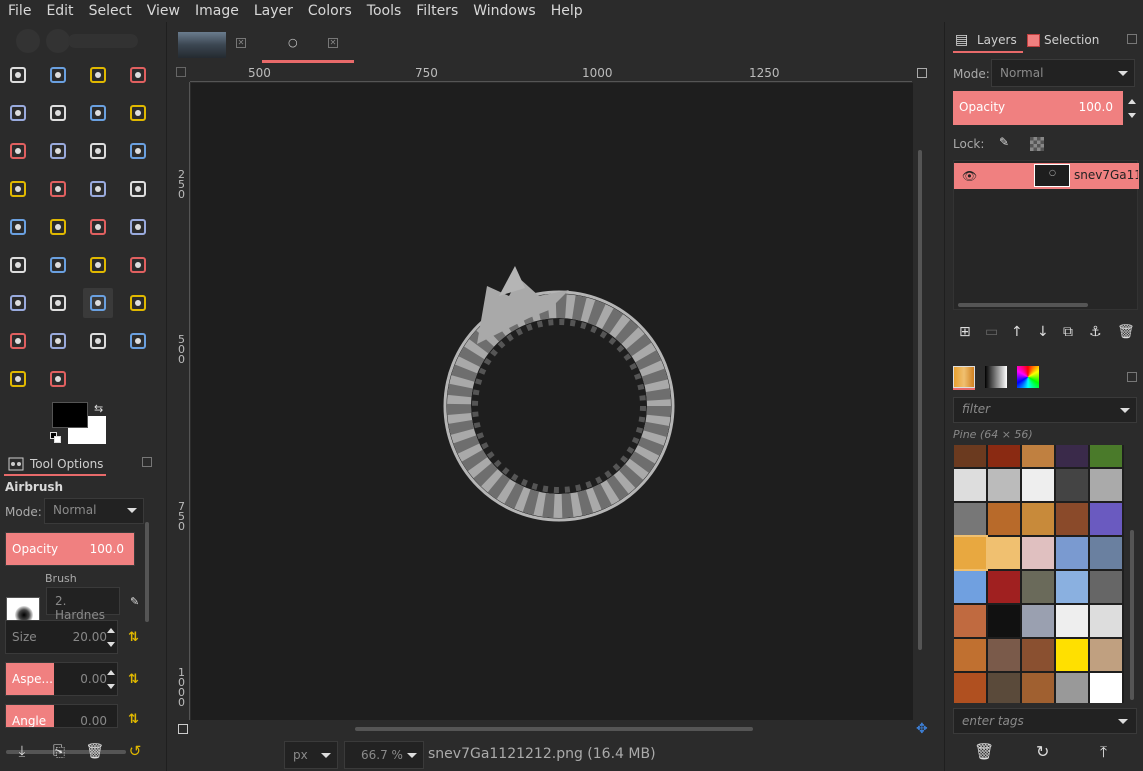 This screenshot has height=771, width=1143. What do you see at coordinates (138, 189) in the screenshot?
I see `scale-icon` at bounding box center [138, 189].